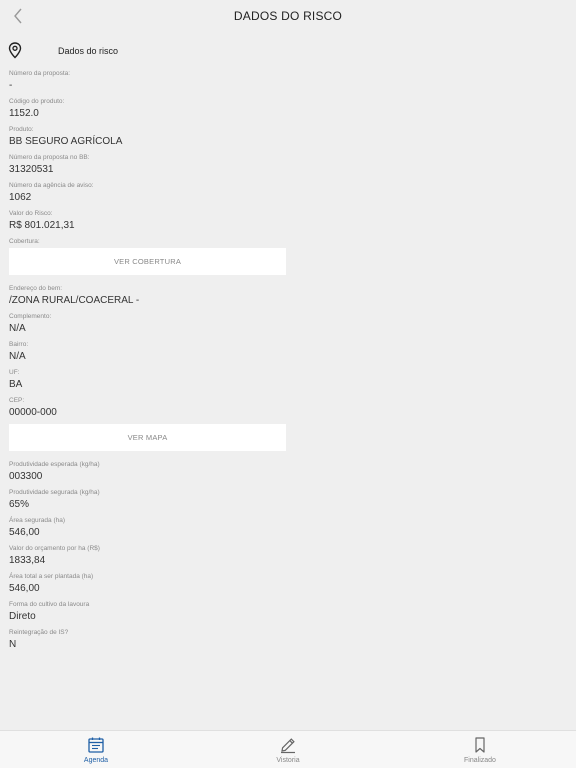 Image resolution: width=576 pixels, height=768 pixels. What do you see at coordinates (13, 644) in the screenshot?
I see `field-value: N` at bounding box center [13, 644].